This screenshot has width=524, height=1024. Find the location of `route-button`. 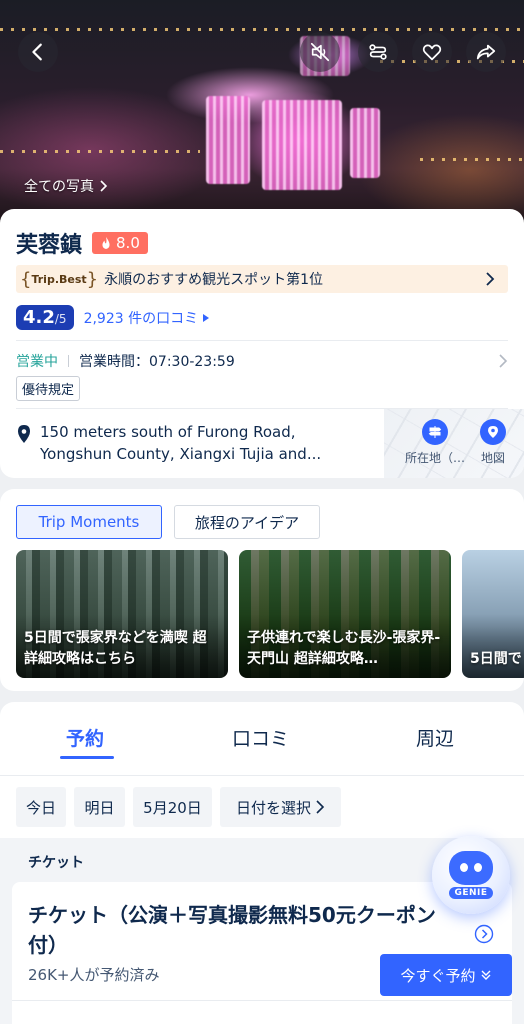

route-button is located at coordinates (378, 52).